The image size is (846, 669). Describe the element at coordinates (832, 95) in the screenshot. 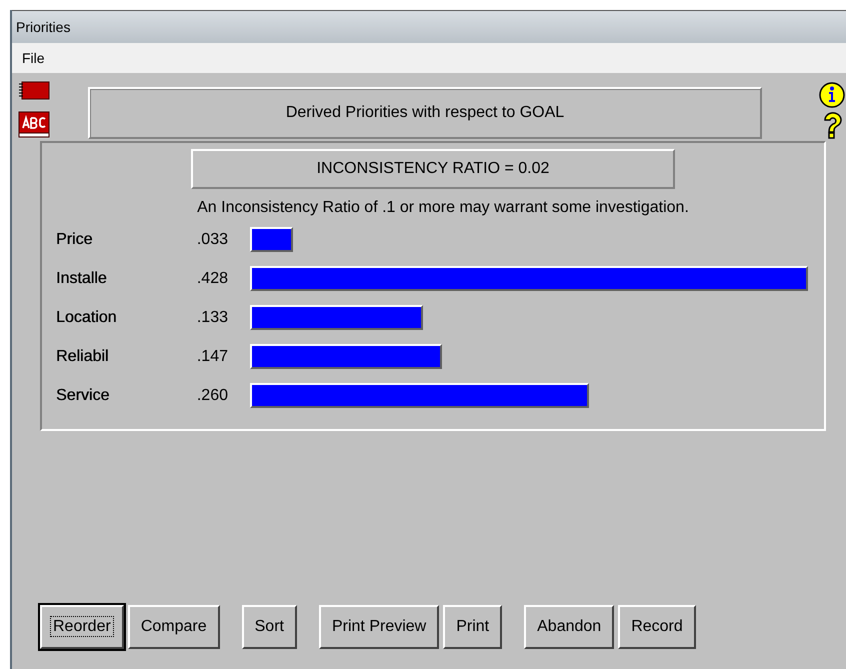

I see `info-icon` at that location.